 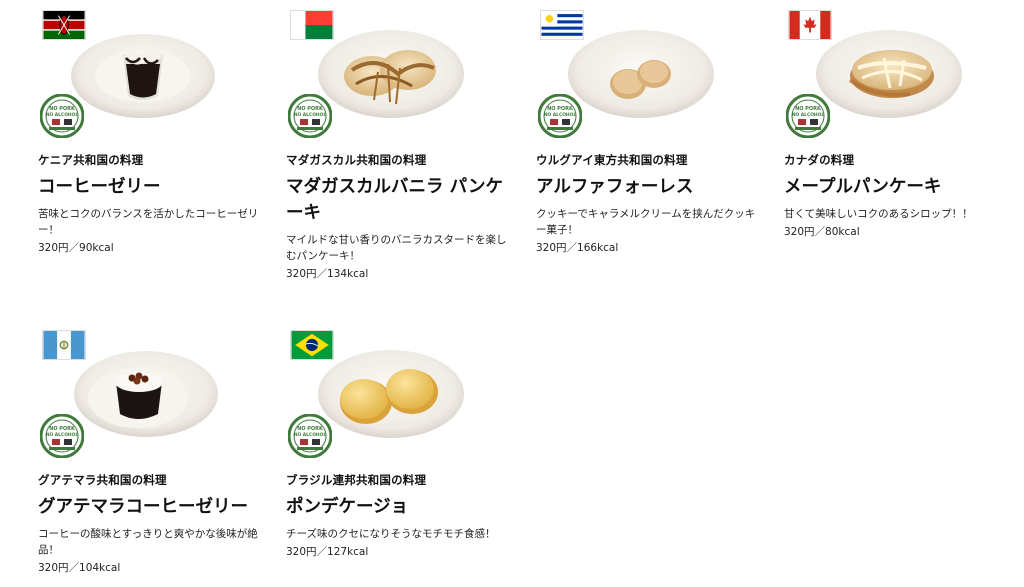 What do you see at coordinates (398, 507) in the screenshot?
I see `dish-name: ポンデケージョ` at bounding box center [398, 507].